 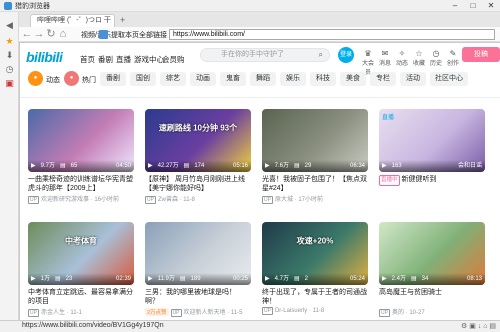 What do you see at coordinates (453, 53) in the screenshot?
I see `bulb-icon: ✎` at bounding box center [453, 53].